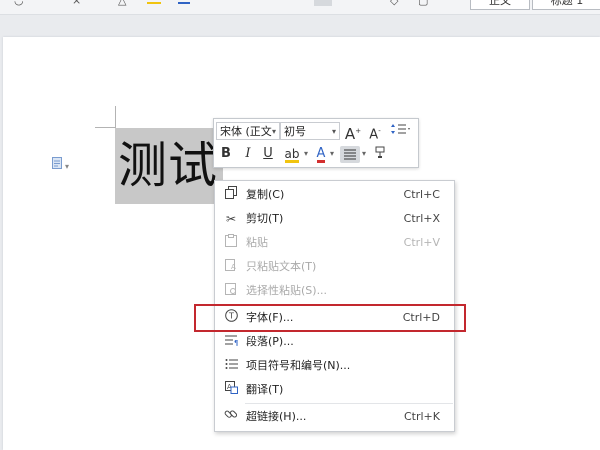  Describe the element at coordinates (421, 416) in the screenshot. I see `menu-item-shortcut: Ctrl+K` at that location.